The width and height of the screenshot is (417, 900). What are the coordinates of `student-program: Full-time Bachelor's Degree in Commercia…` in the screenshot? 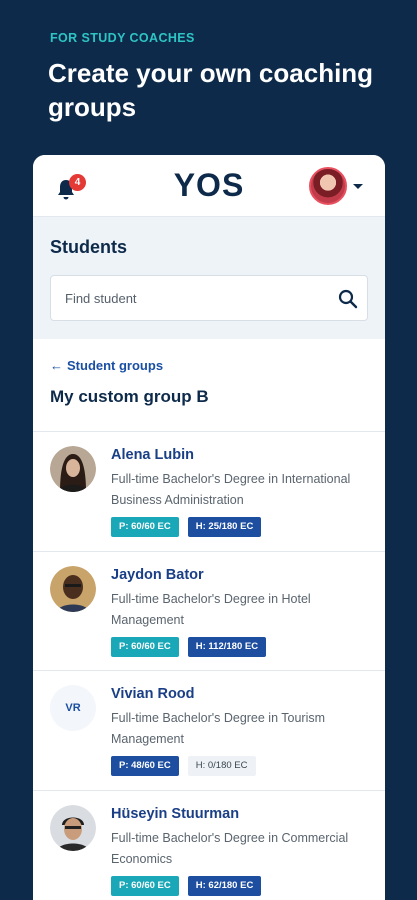 It's located at (230, 848).